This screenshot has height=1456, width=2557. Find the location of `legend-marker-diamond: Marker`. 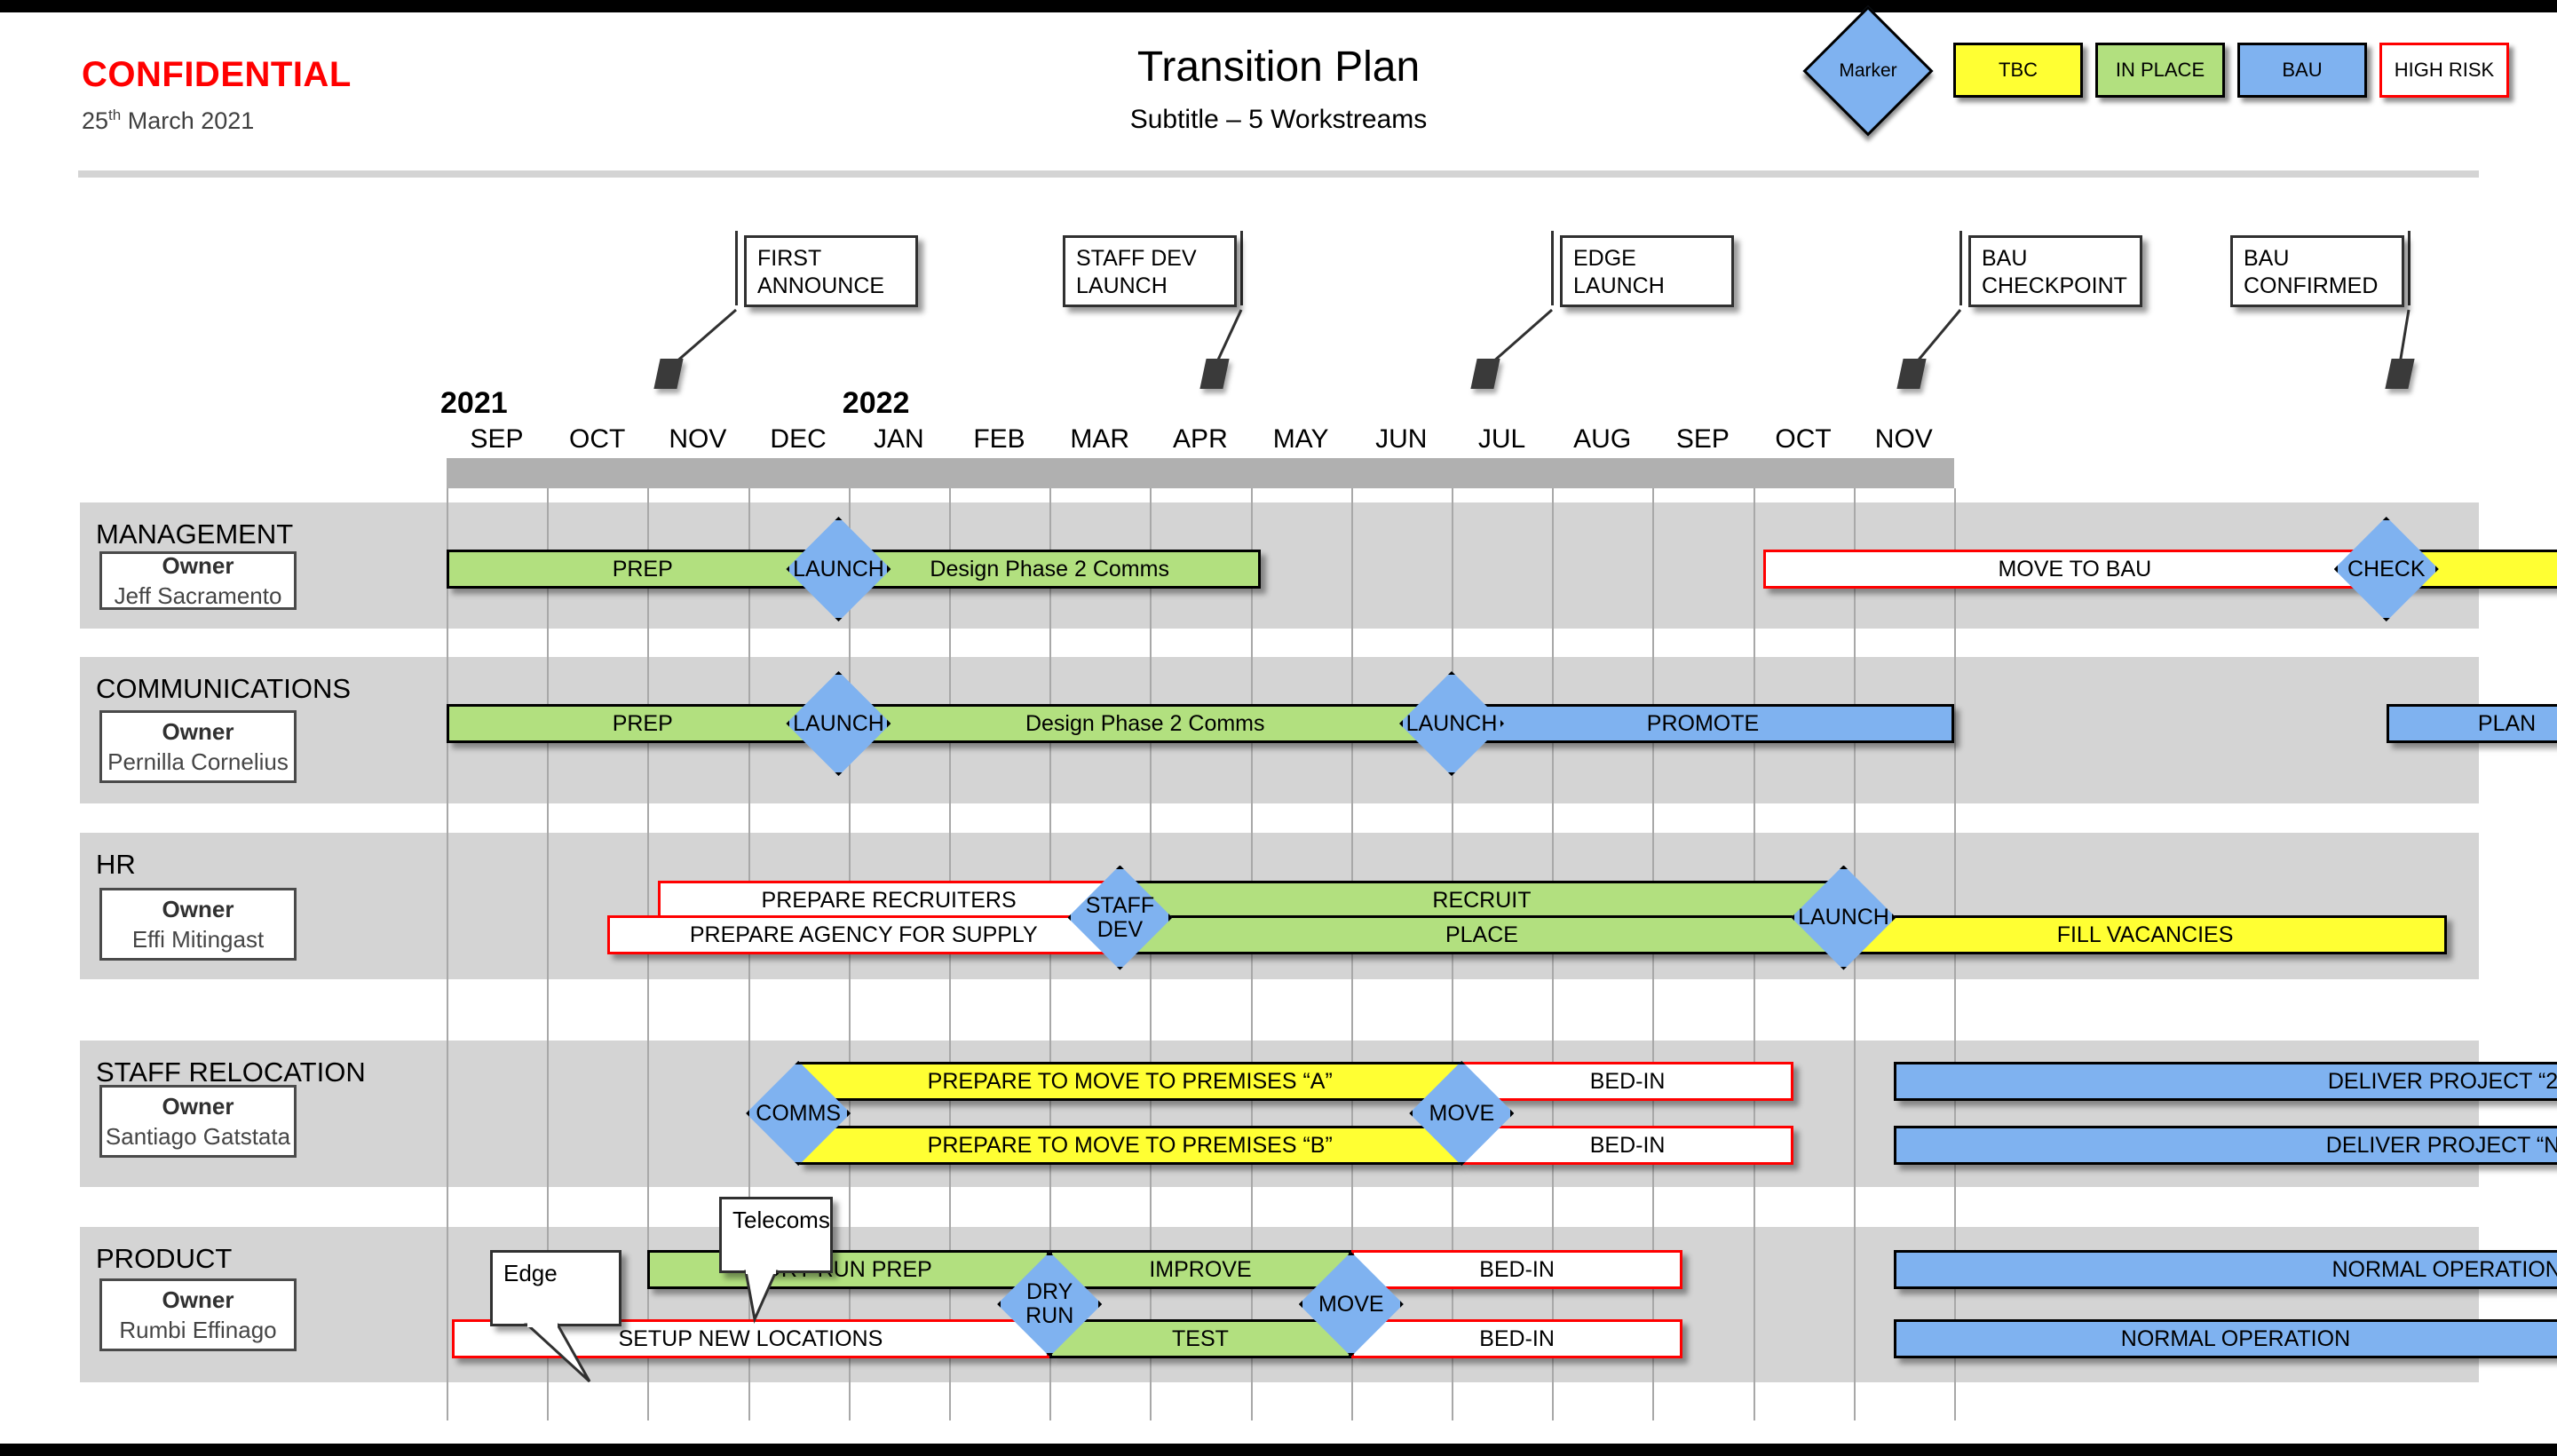

legend-marker-diamond: Marker is located at coordinates (1868, 71).